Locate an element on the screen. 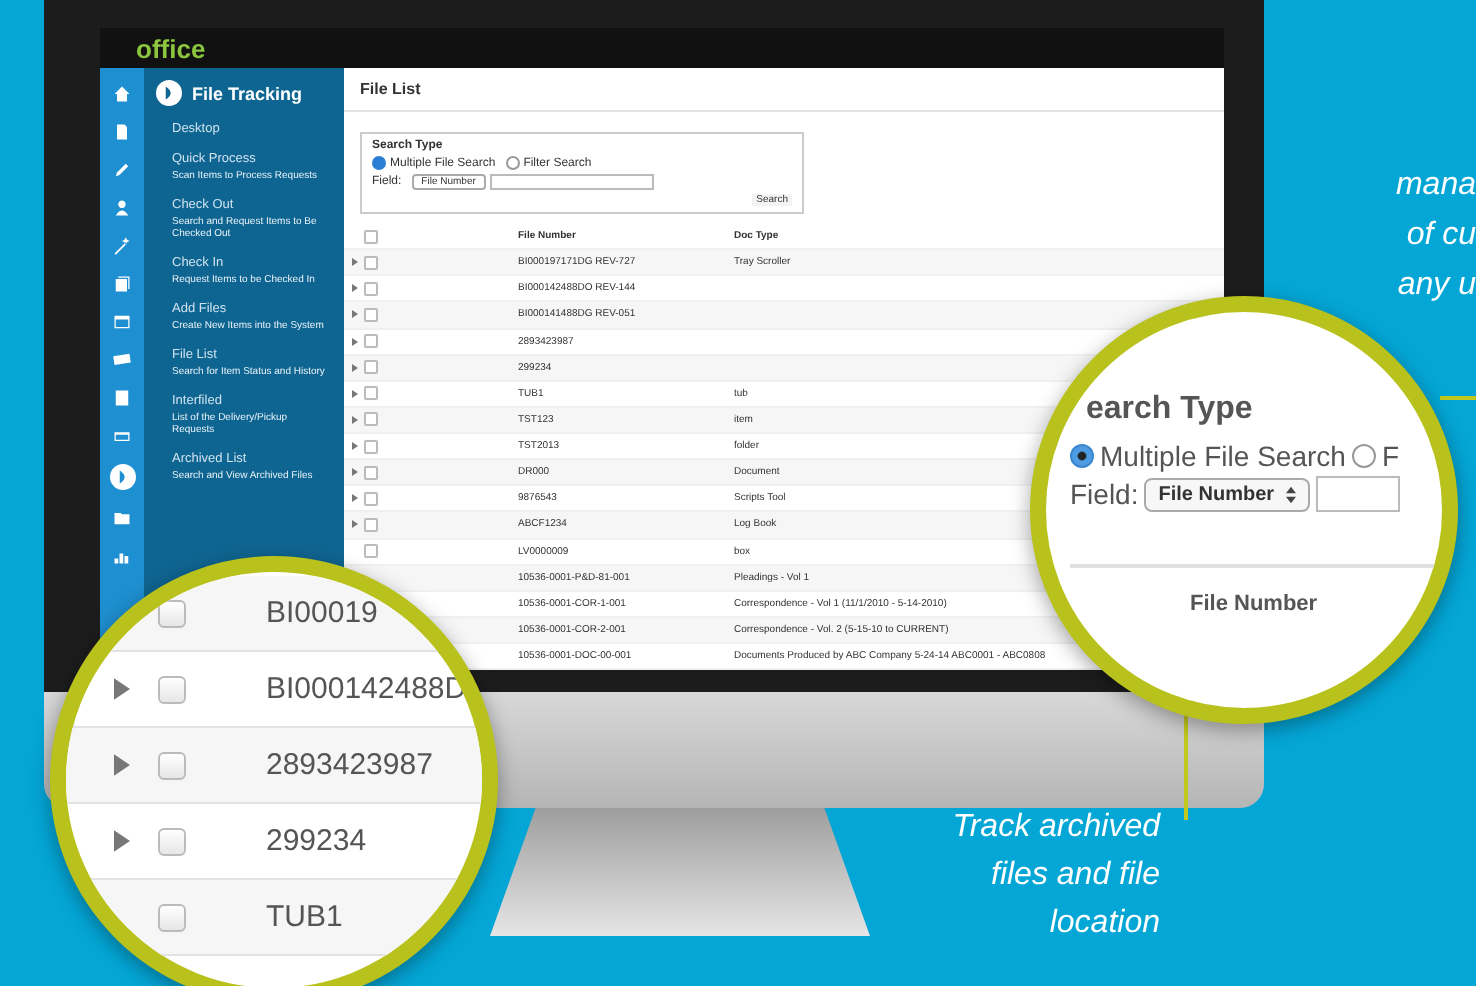  table-cell: 2893423987 is located at coordinates (349, 765).